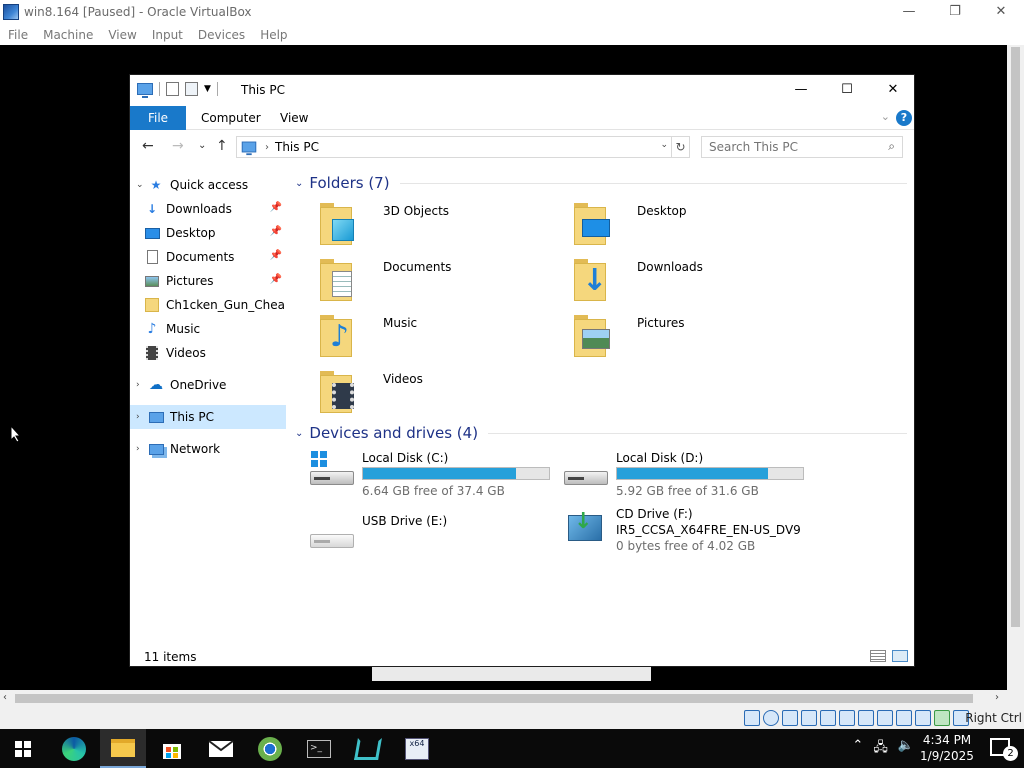  Describe the element at coordinates (319, 748) in the screenshot. I see `terminal-taskbar-button: >_` at that location.